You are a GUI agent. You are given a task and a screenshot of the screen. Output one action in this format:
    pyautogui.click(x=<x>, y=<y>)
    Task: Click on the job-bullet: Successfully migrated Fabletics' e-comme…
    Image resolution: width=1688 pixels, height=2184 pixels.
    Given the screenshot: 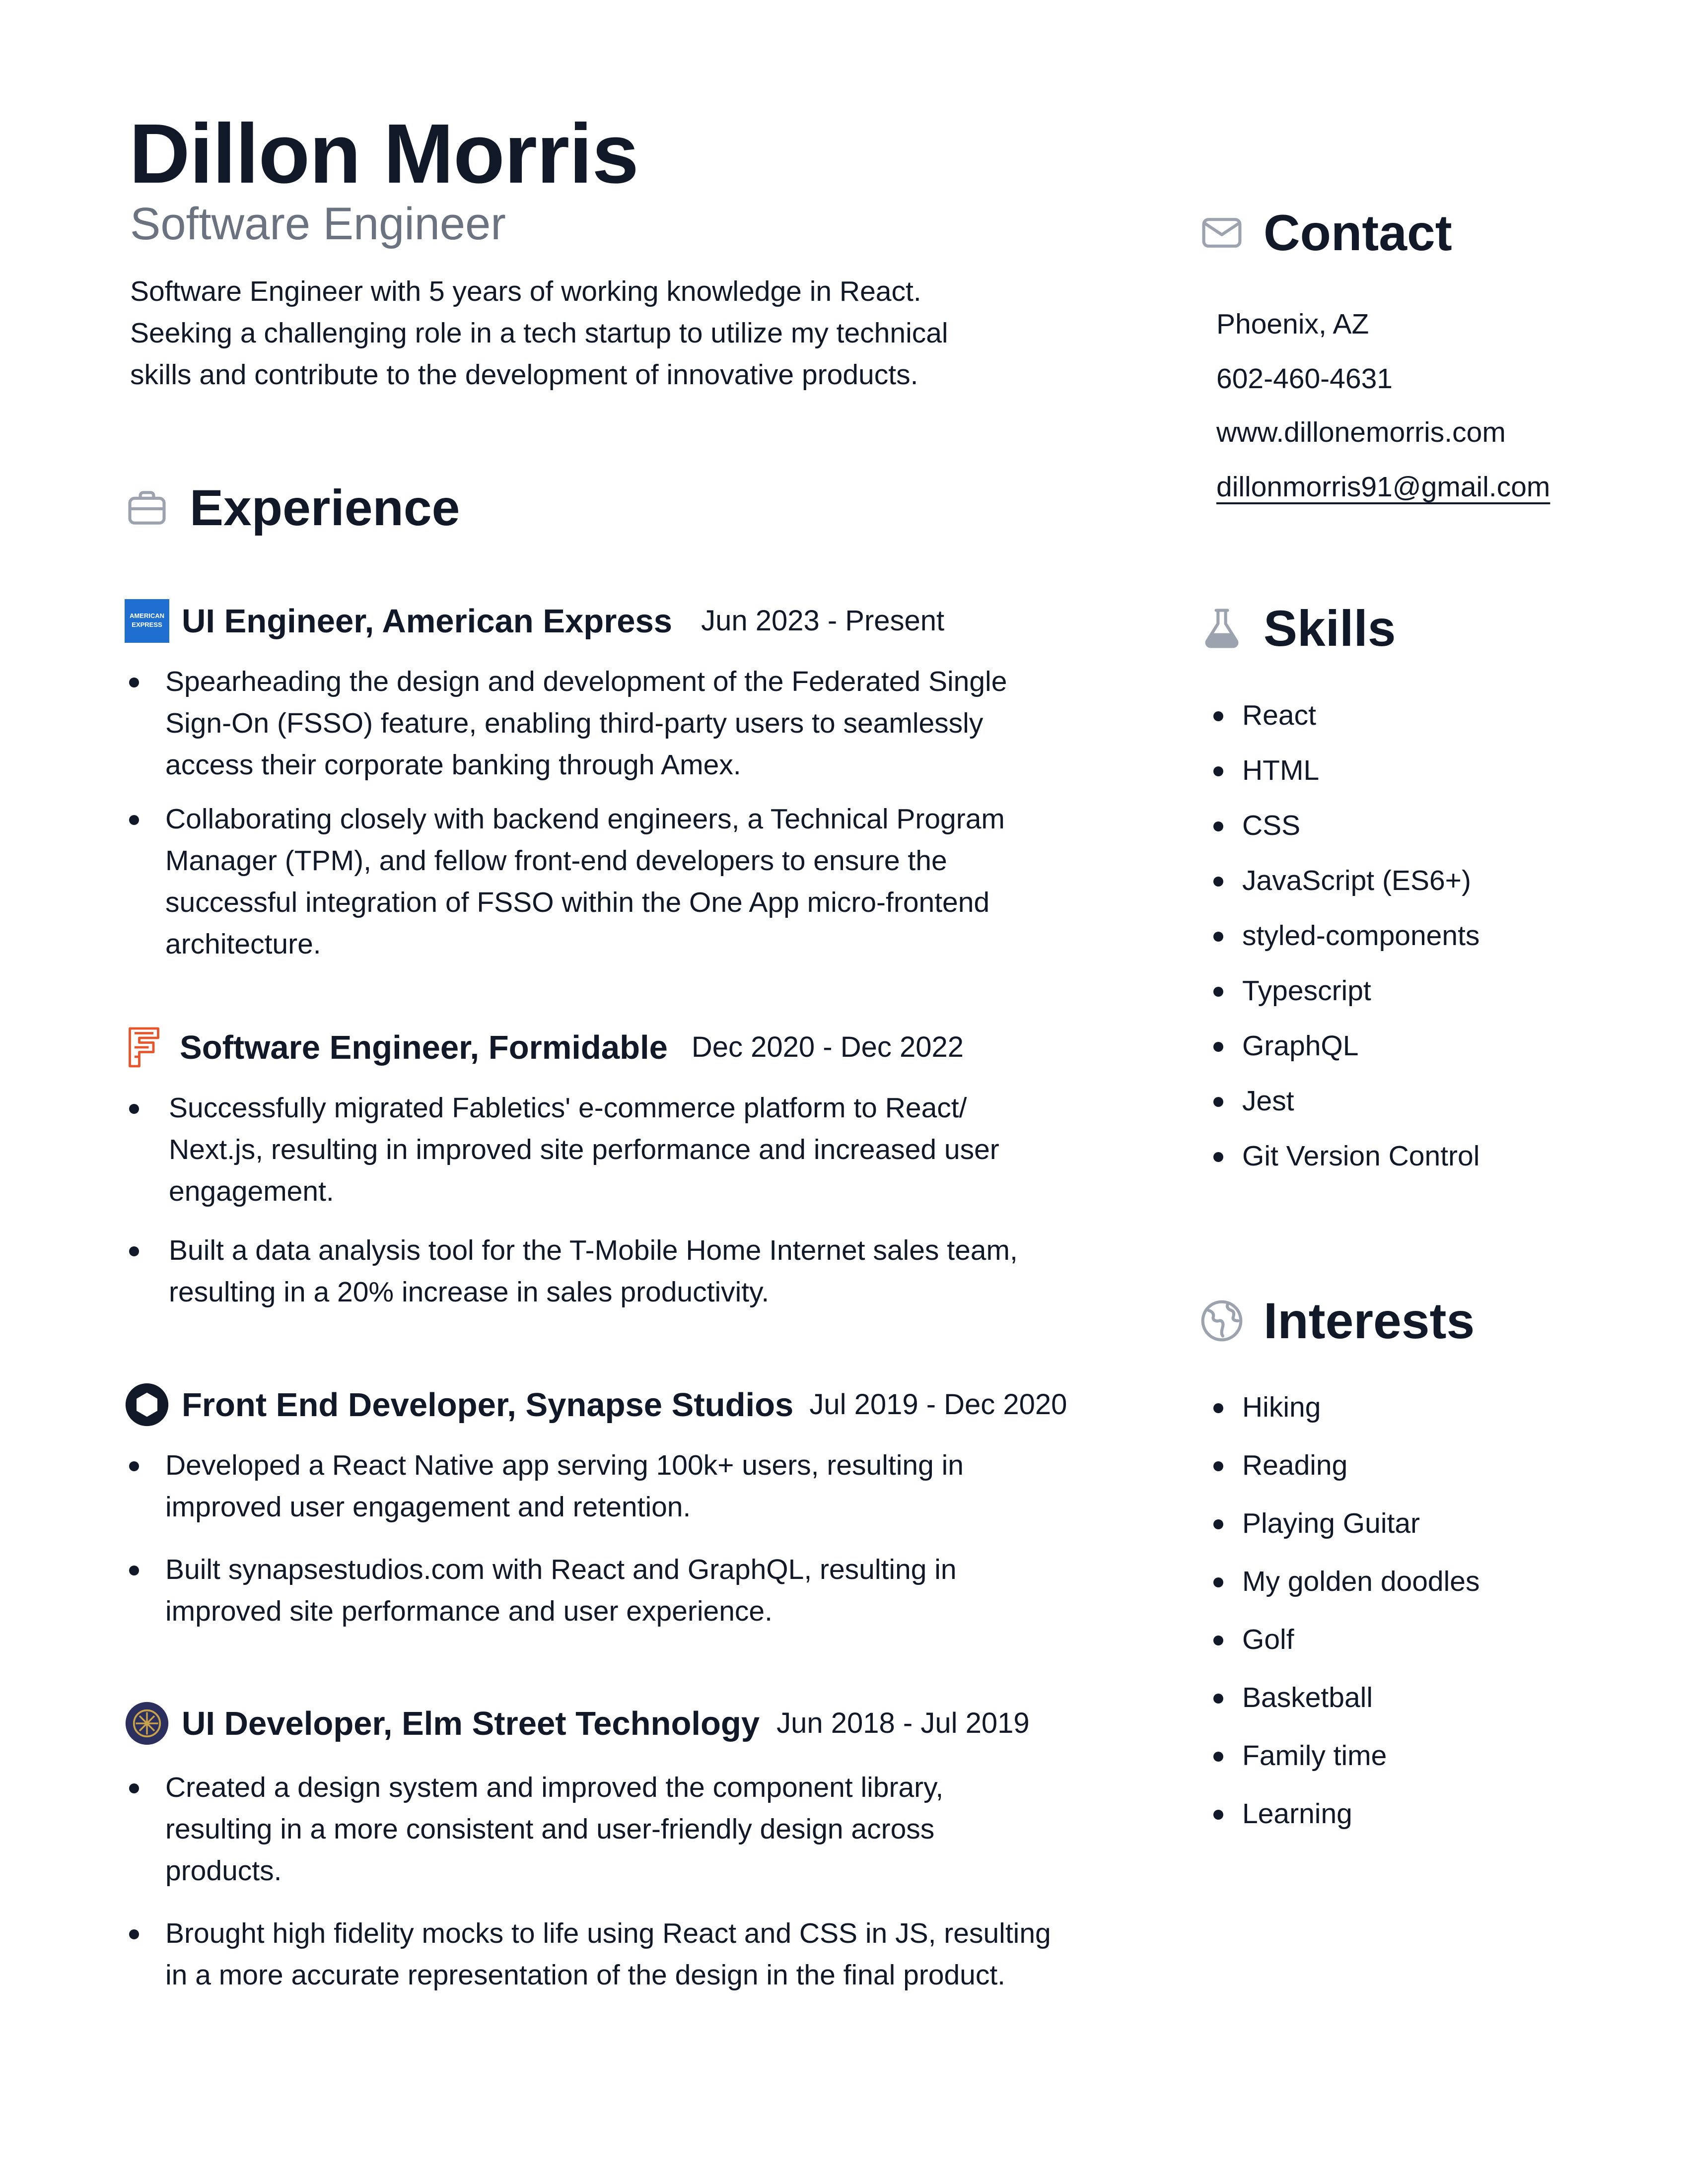 What is the action you would take?
    pyautogui.click(x=620, y=1149)
    